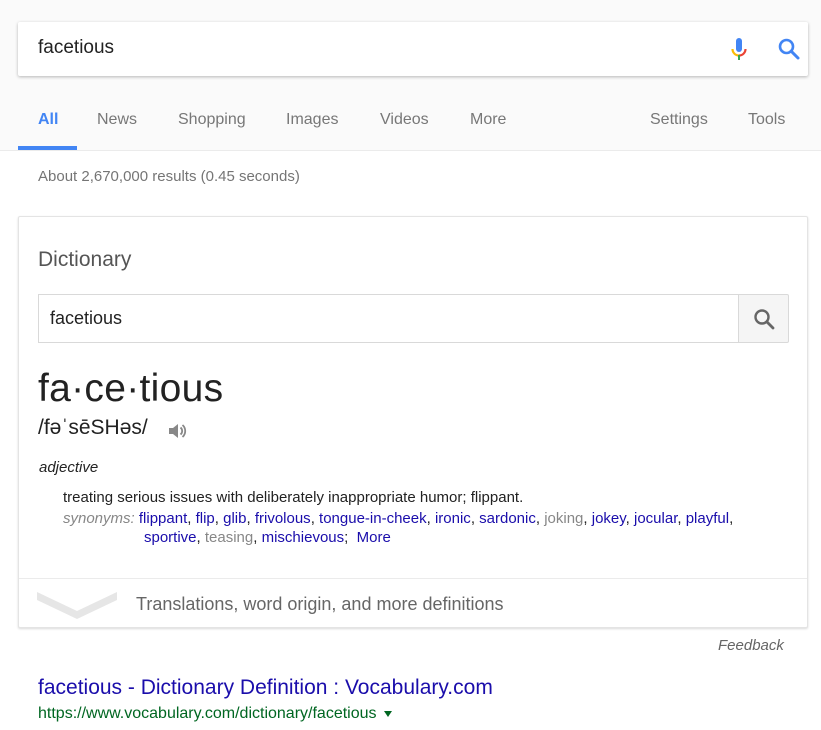 The width and height of the screenshot is (821, 730). What do you see at coordinates (47, 148) in the screenshot?
I see `active-tab-indicator` at bounding box center [47, 148].